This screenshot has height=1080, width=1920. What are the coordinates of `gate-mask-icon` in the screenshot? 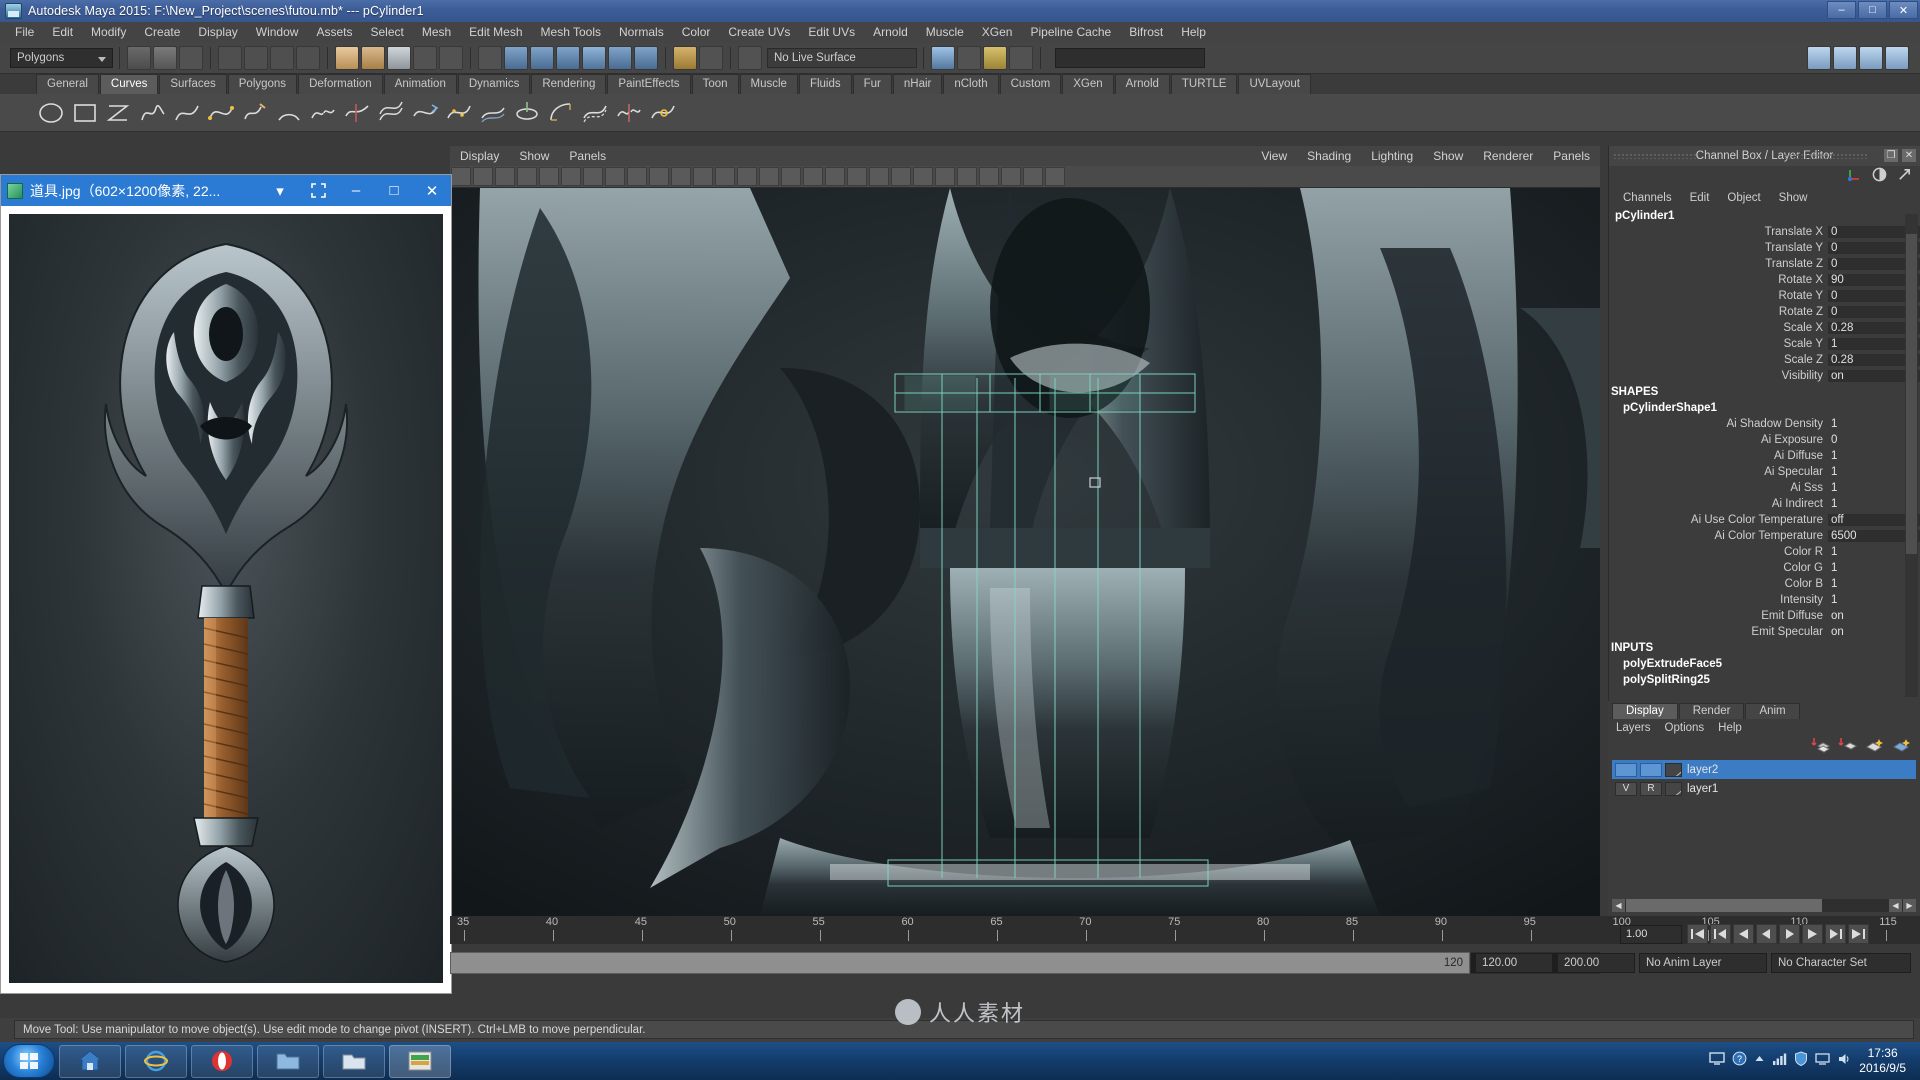 It's located at (879, 176).